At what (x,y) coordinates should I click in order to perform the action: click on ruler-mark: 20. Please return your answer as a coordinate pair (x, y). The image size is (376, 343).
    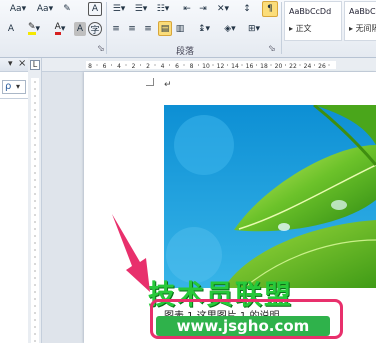
    Looking at the image, I should click on (279, 66).